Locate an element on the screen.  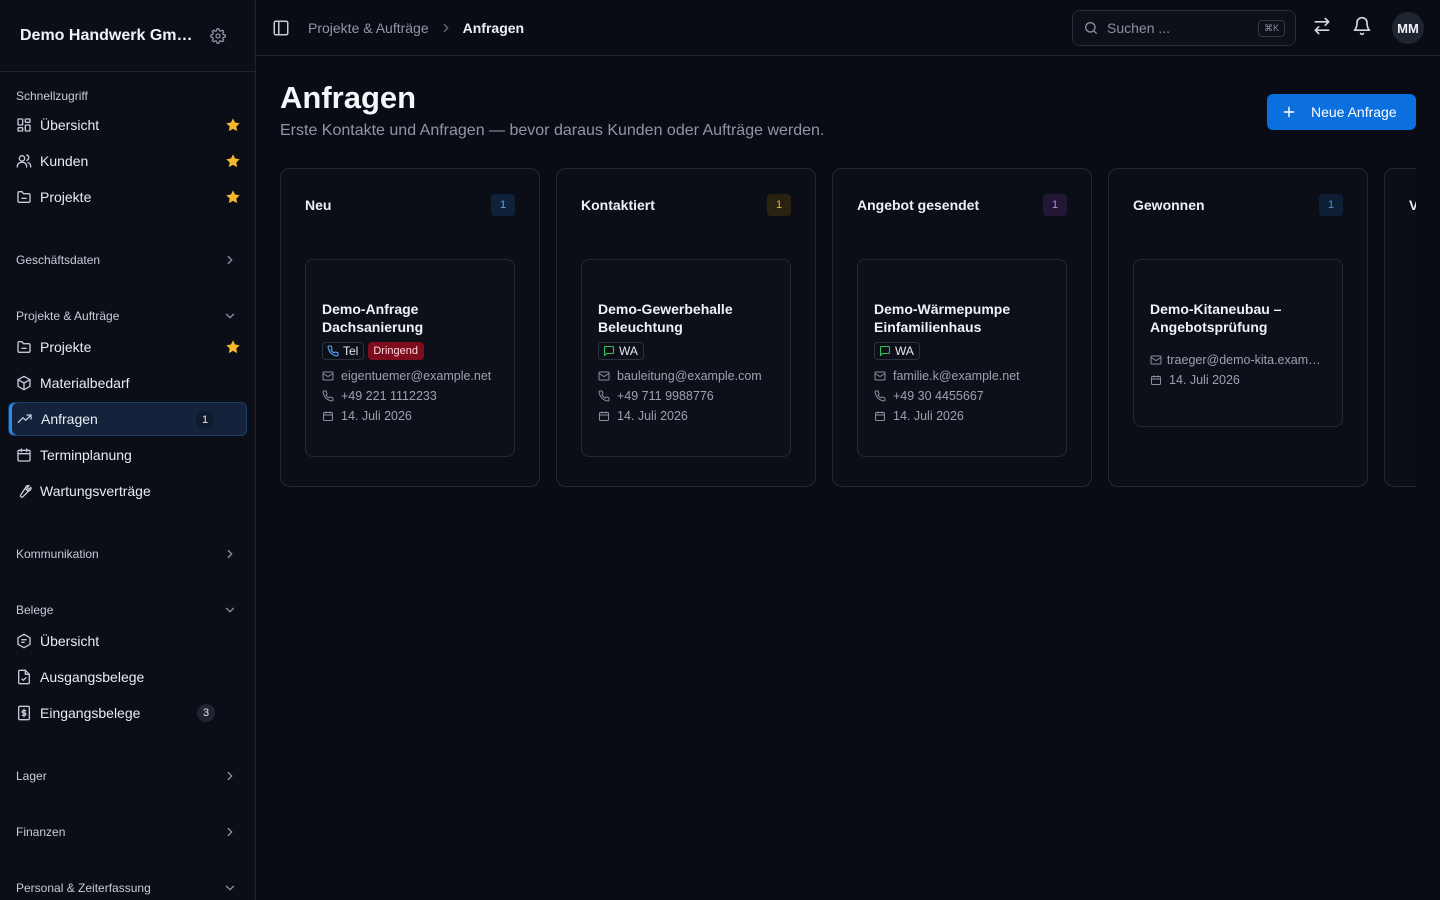
card-email: traeger@demo-kita.example.net is located at coordinates (1238, 360).